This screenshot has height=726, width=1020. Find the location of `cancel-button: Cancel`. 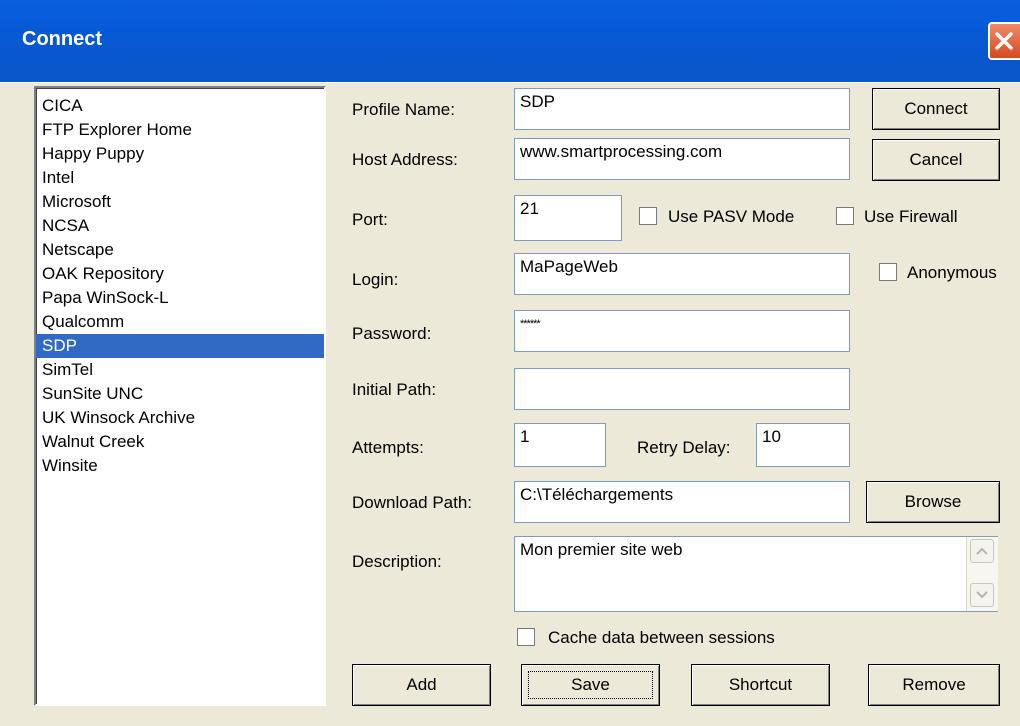

cancel-button: Cancel is located at coordinates (936, 160).